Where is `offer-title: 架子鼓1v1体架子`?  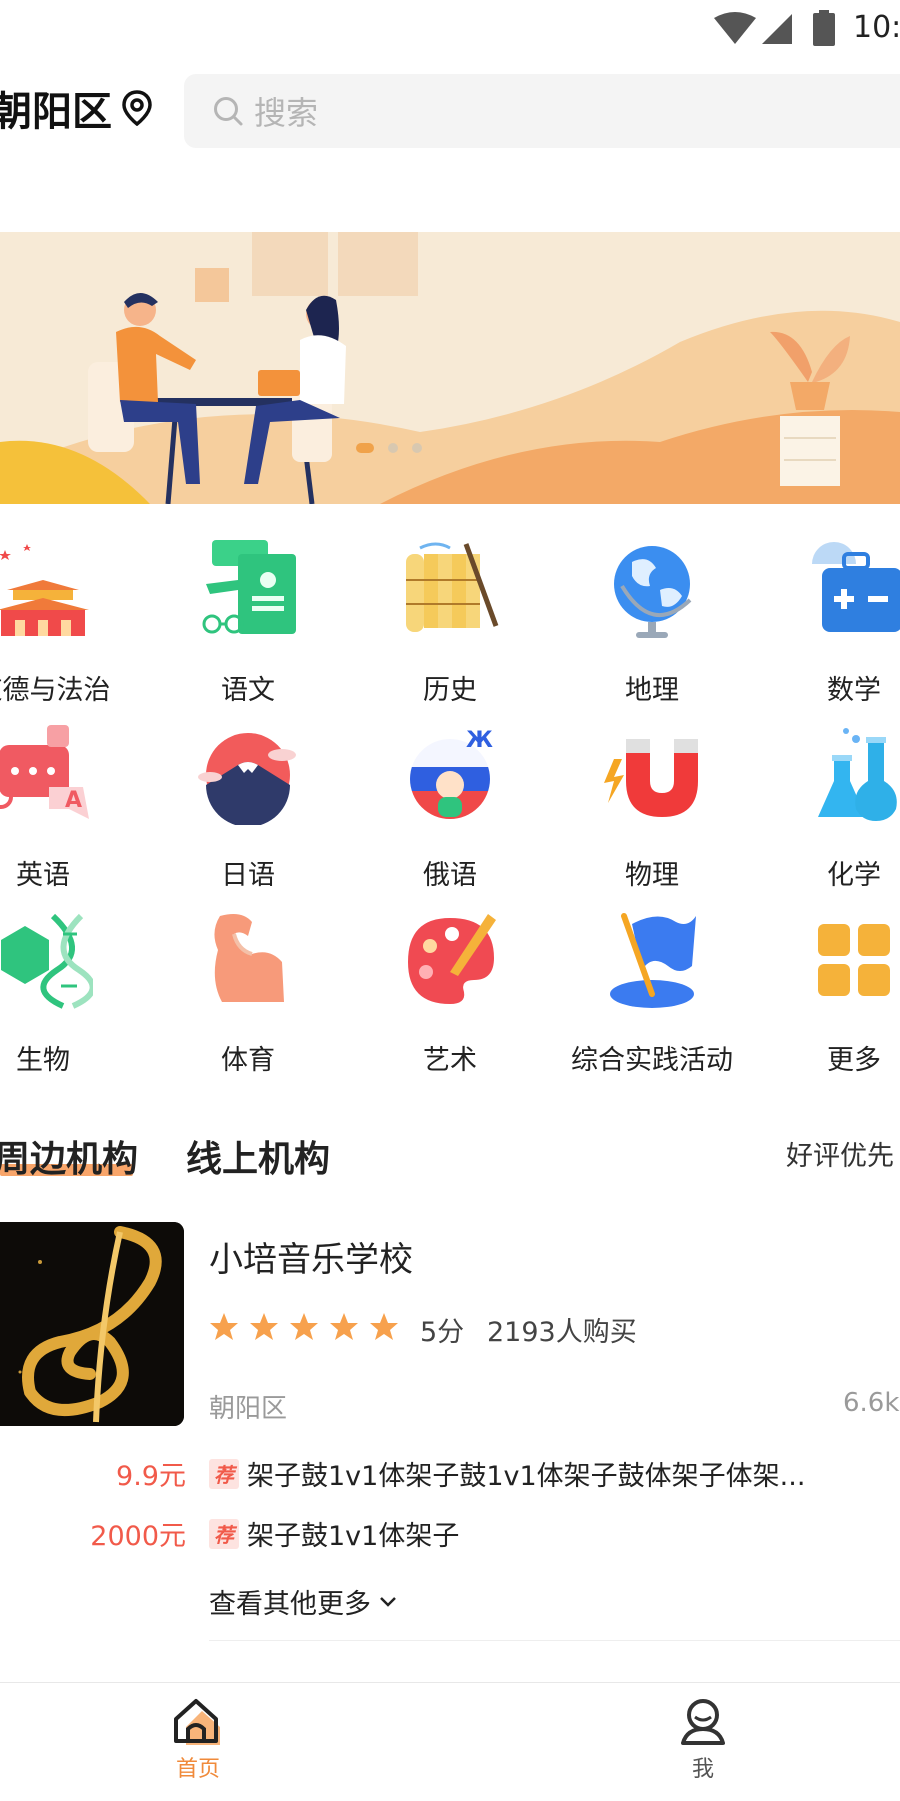 offer-title: 架子鼓1v1体架子 is located at coordinates (353, 1536).